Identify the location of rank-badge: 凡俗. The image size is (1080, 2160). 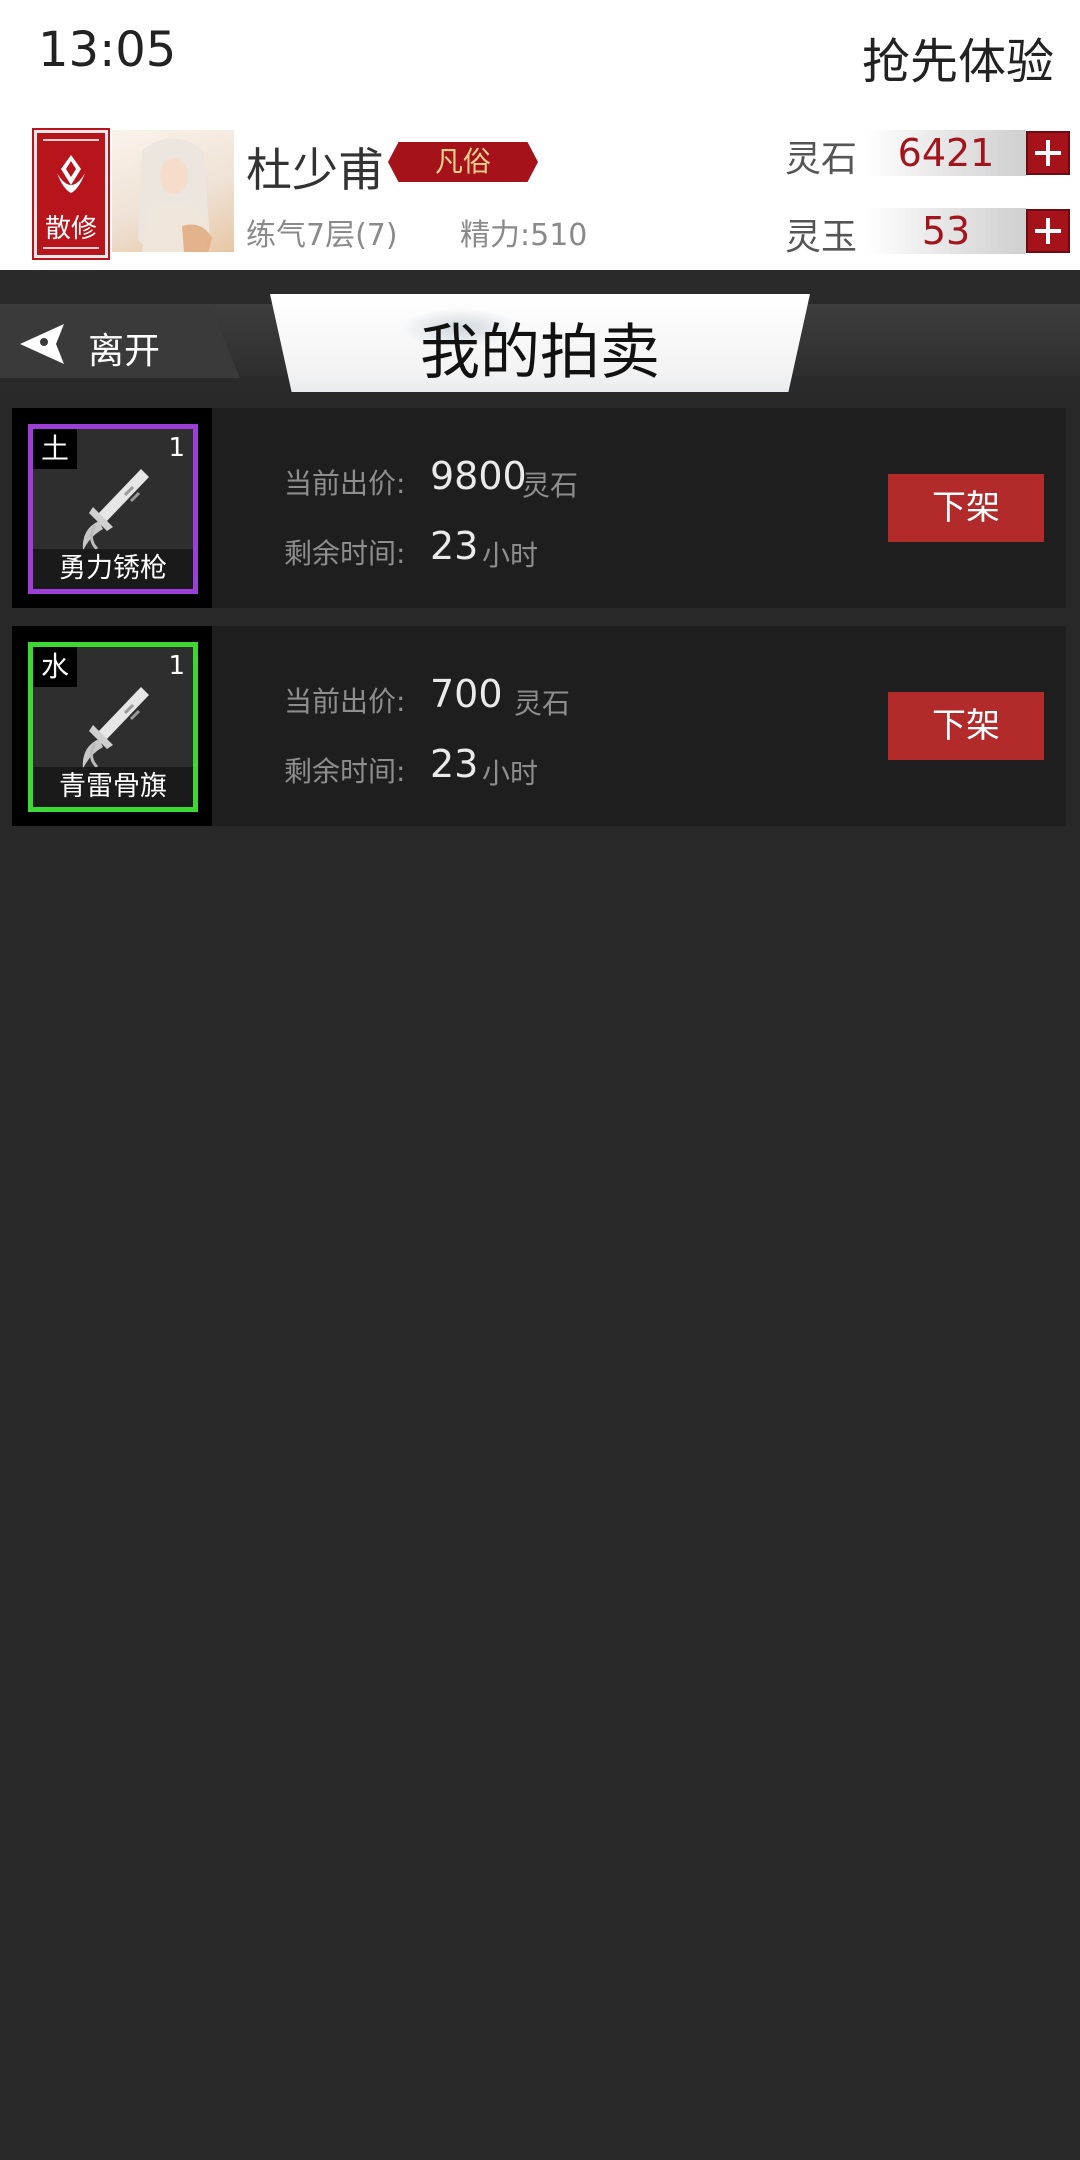
(463, 162).